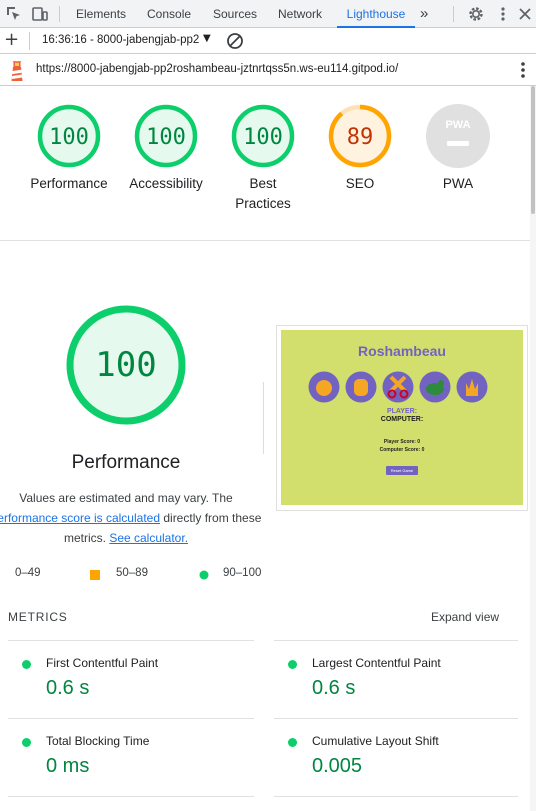  What do you see at coordinates (402, 470) in the screenshot?
I see `reset-game-button: Reset Game` at bounding box center [402, 470].